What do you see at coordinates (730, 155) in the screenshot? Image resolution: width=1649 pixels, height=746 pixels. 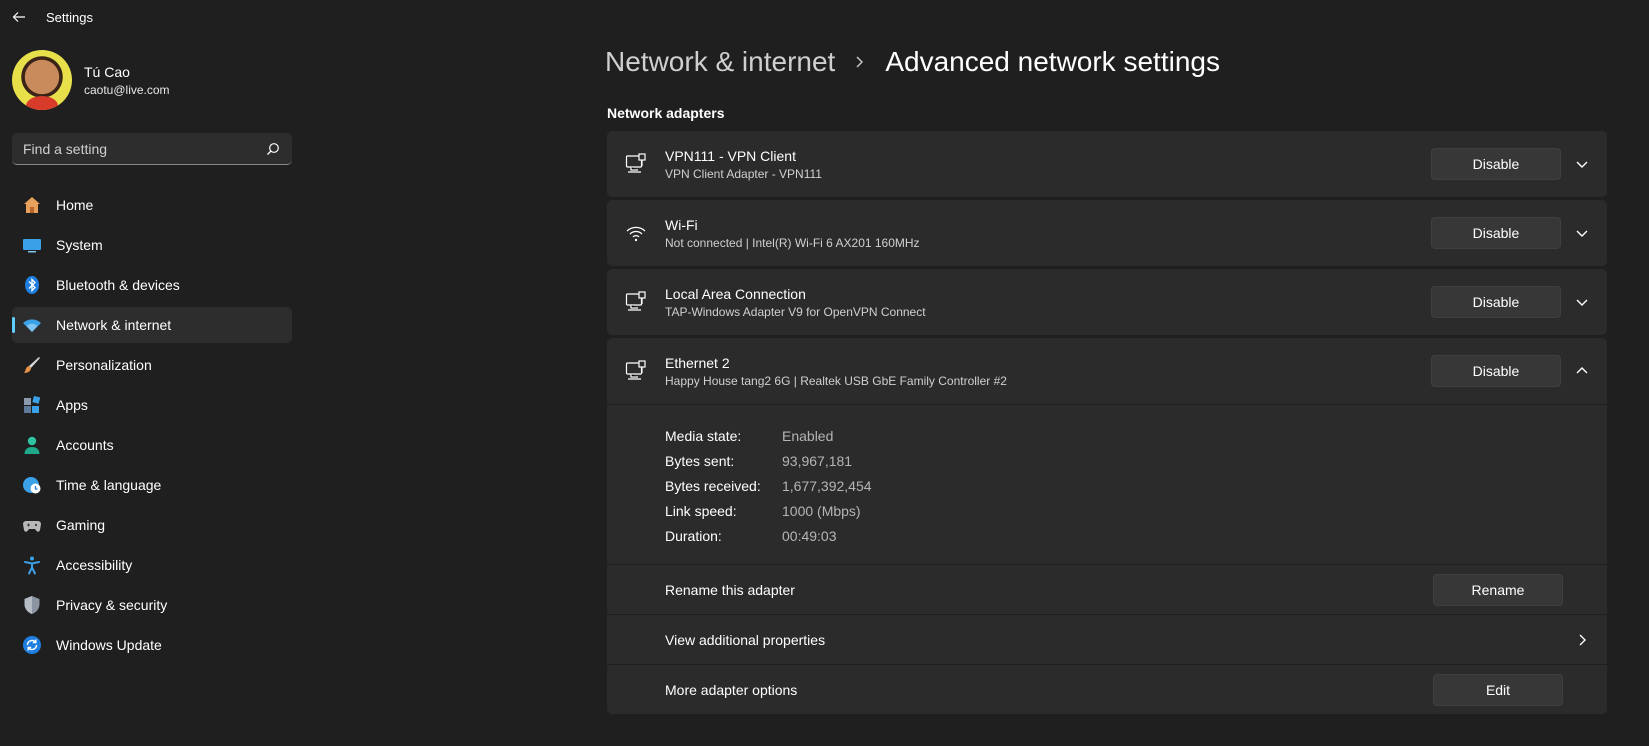 I see `adapter-name: VPN111 - VPN Client` at bounding box center [730, 155].